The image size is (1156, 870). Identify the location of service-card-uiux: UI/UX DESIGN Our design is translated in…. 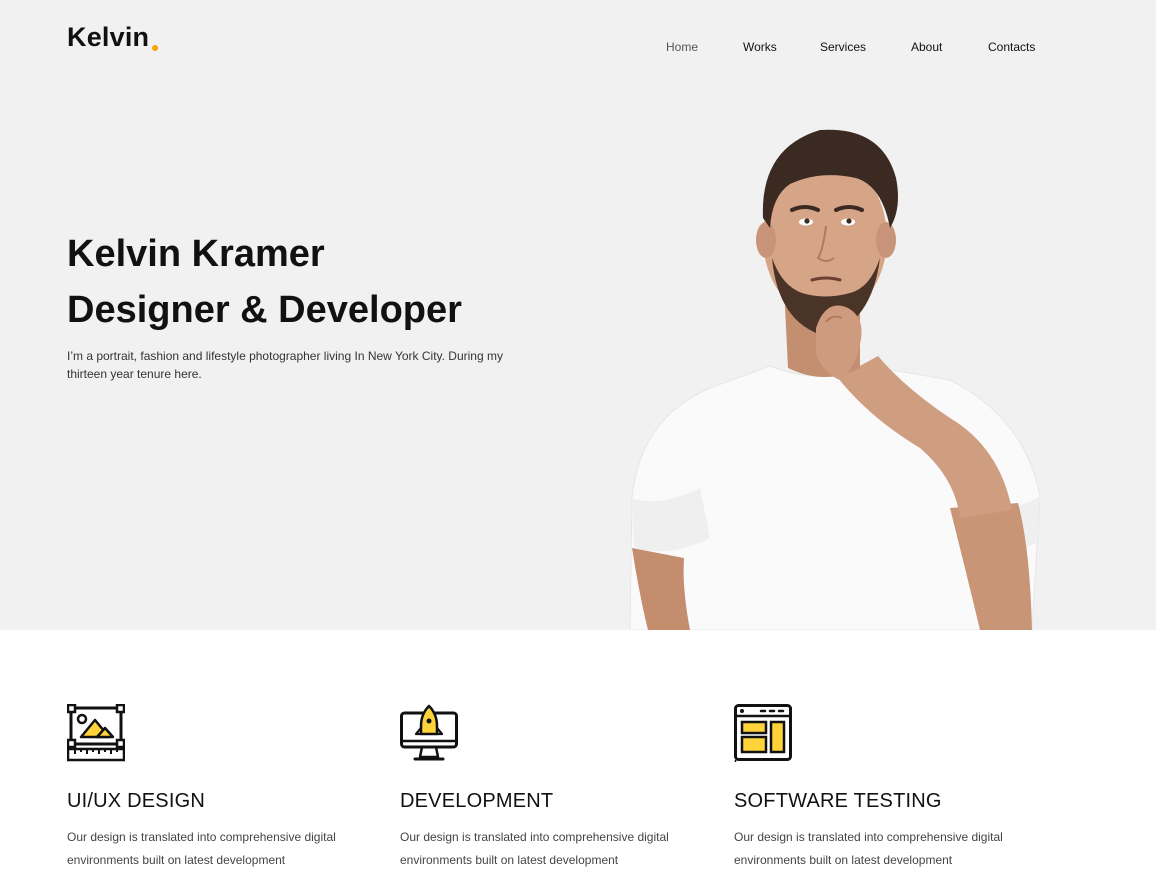
(222, 785).